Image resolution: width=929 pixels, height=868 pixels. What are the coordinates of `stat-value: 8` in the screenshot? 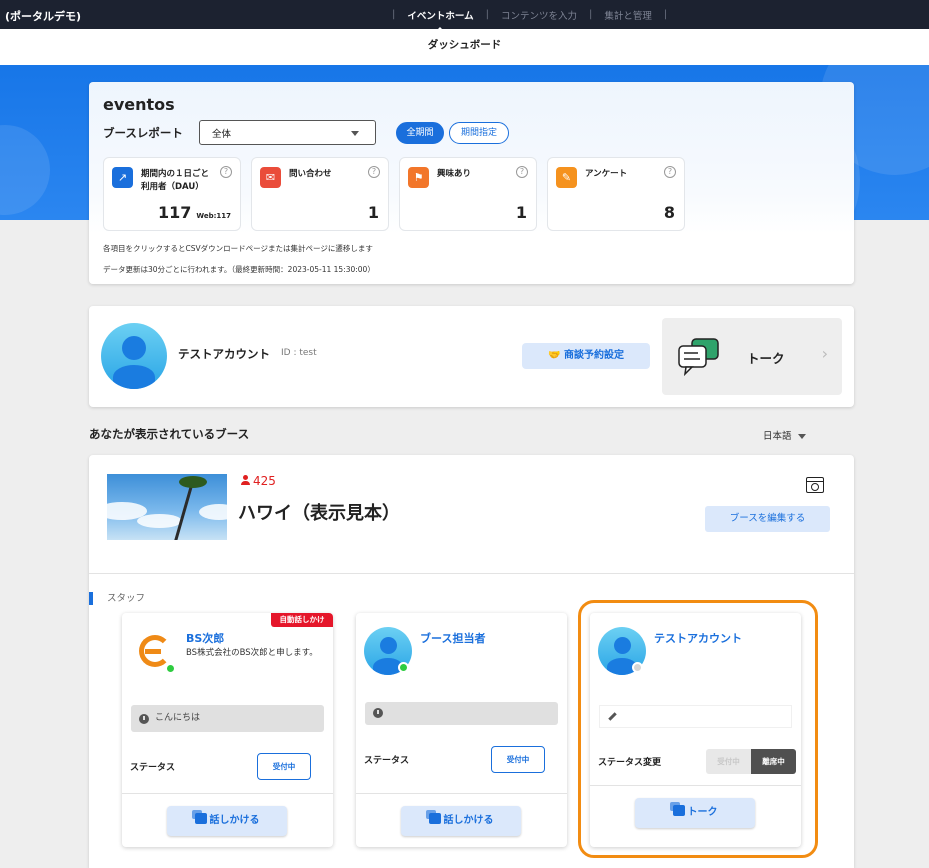 It's located at (669, 212).